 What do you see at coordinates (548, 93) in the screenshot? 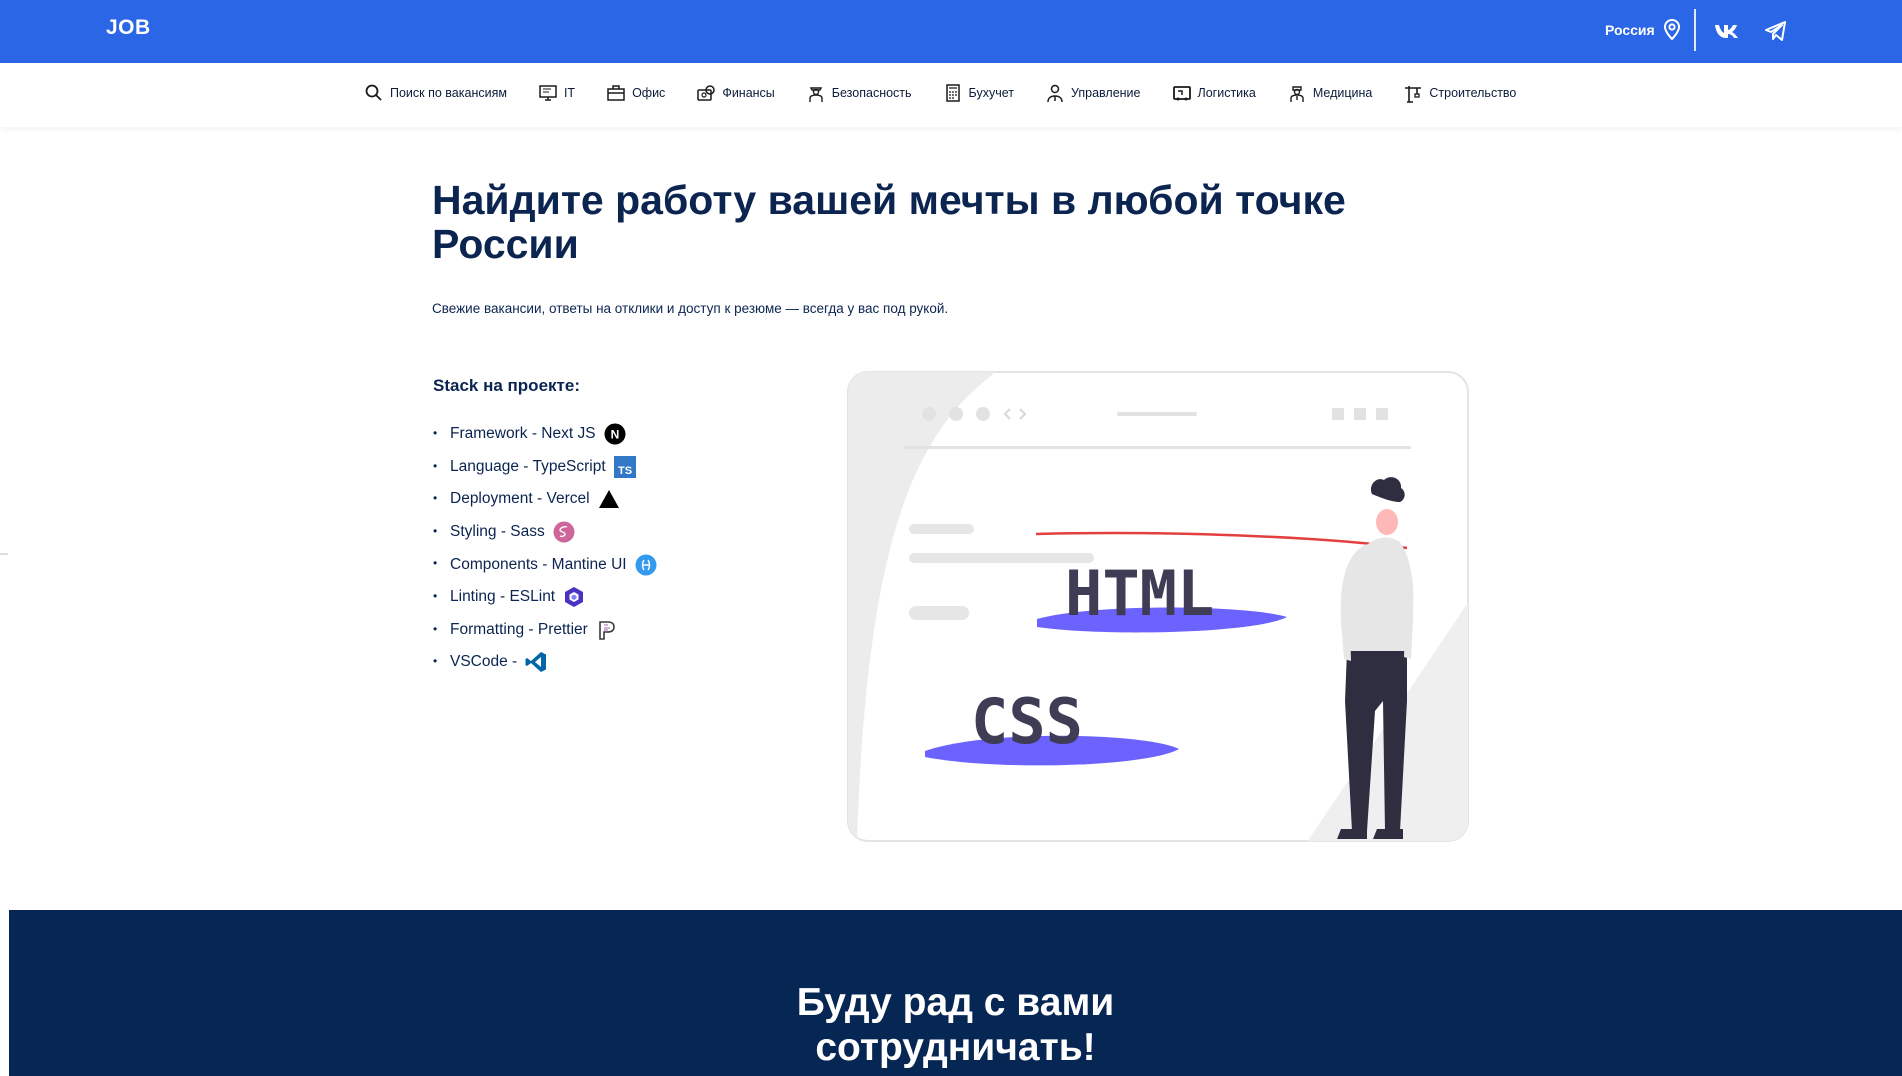
I see `monitor-icon` at bounding box center [548, 93].